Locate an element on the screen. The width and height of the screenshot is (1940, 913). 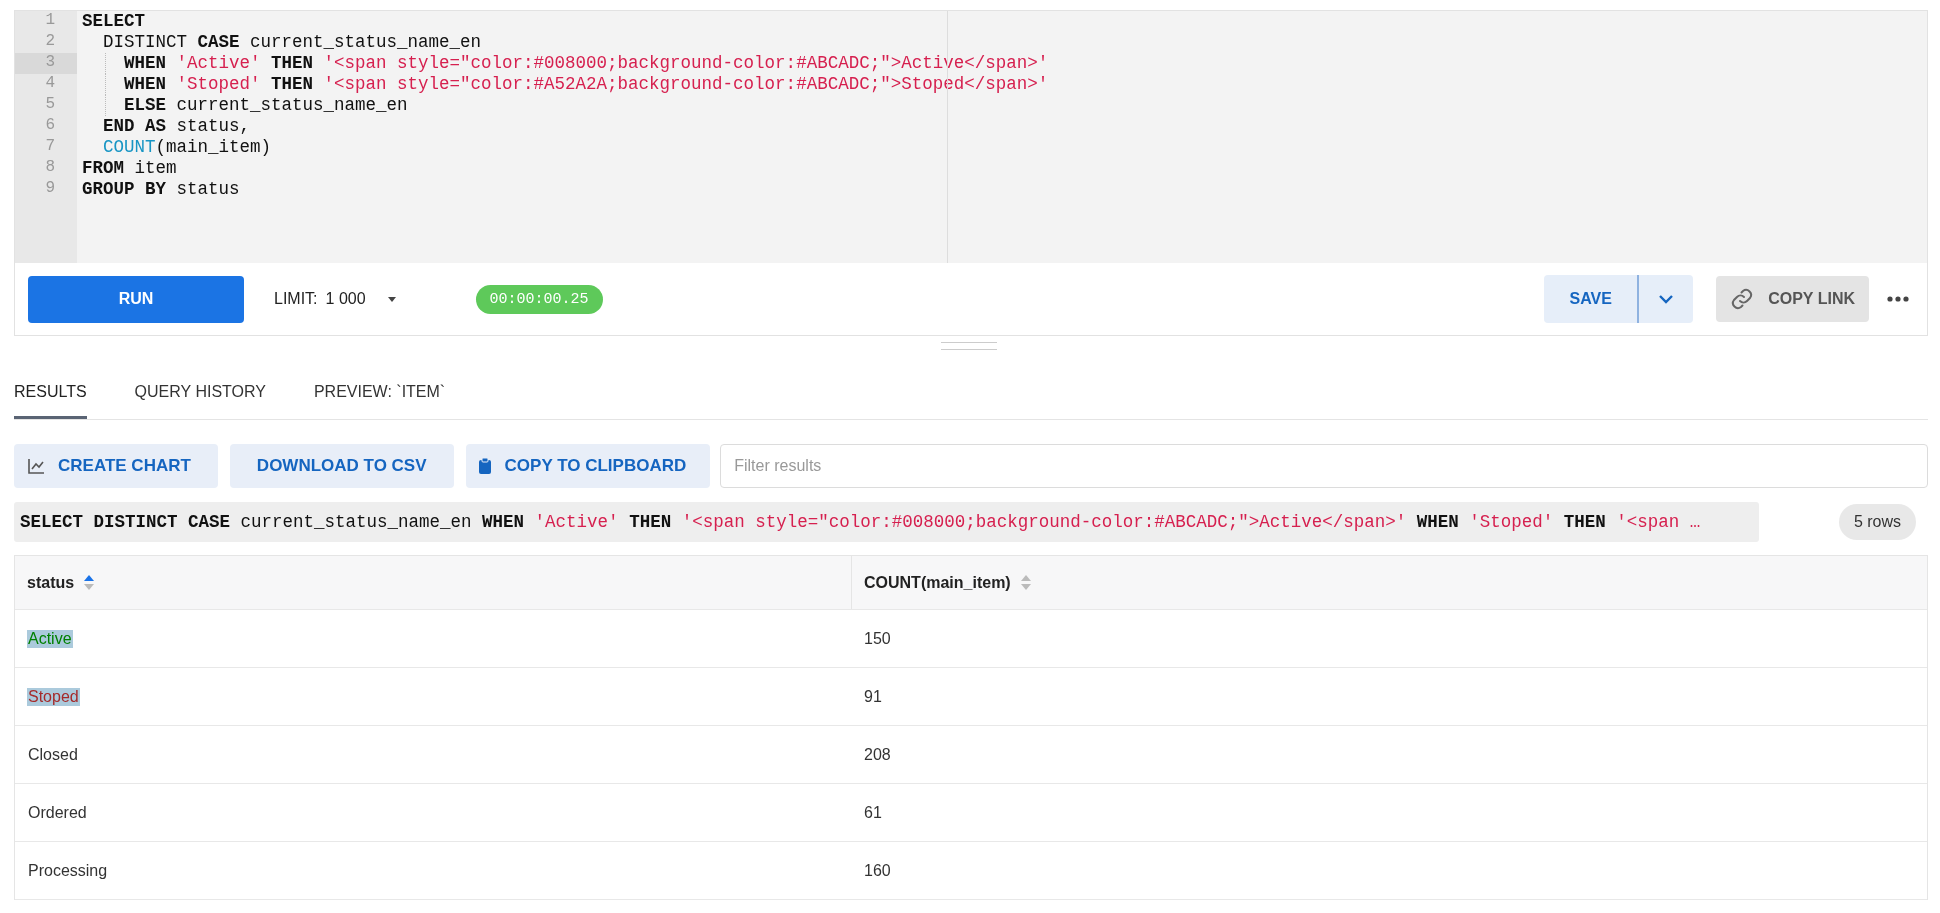
table-cell: 61 is located at coordinates (873, 812).